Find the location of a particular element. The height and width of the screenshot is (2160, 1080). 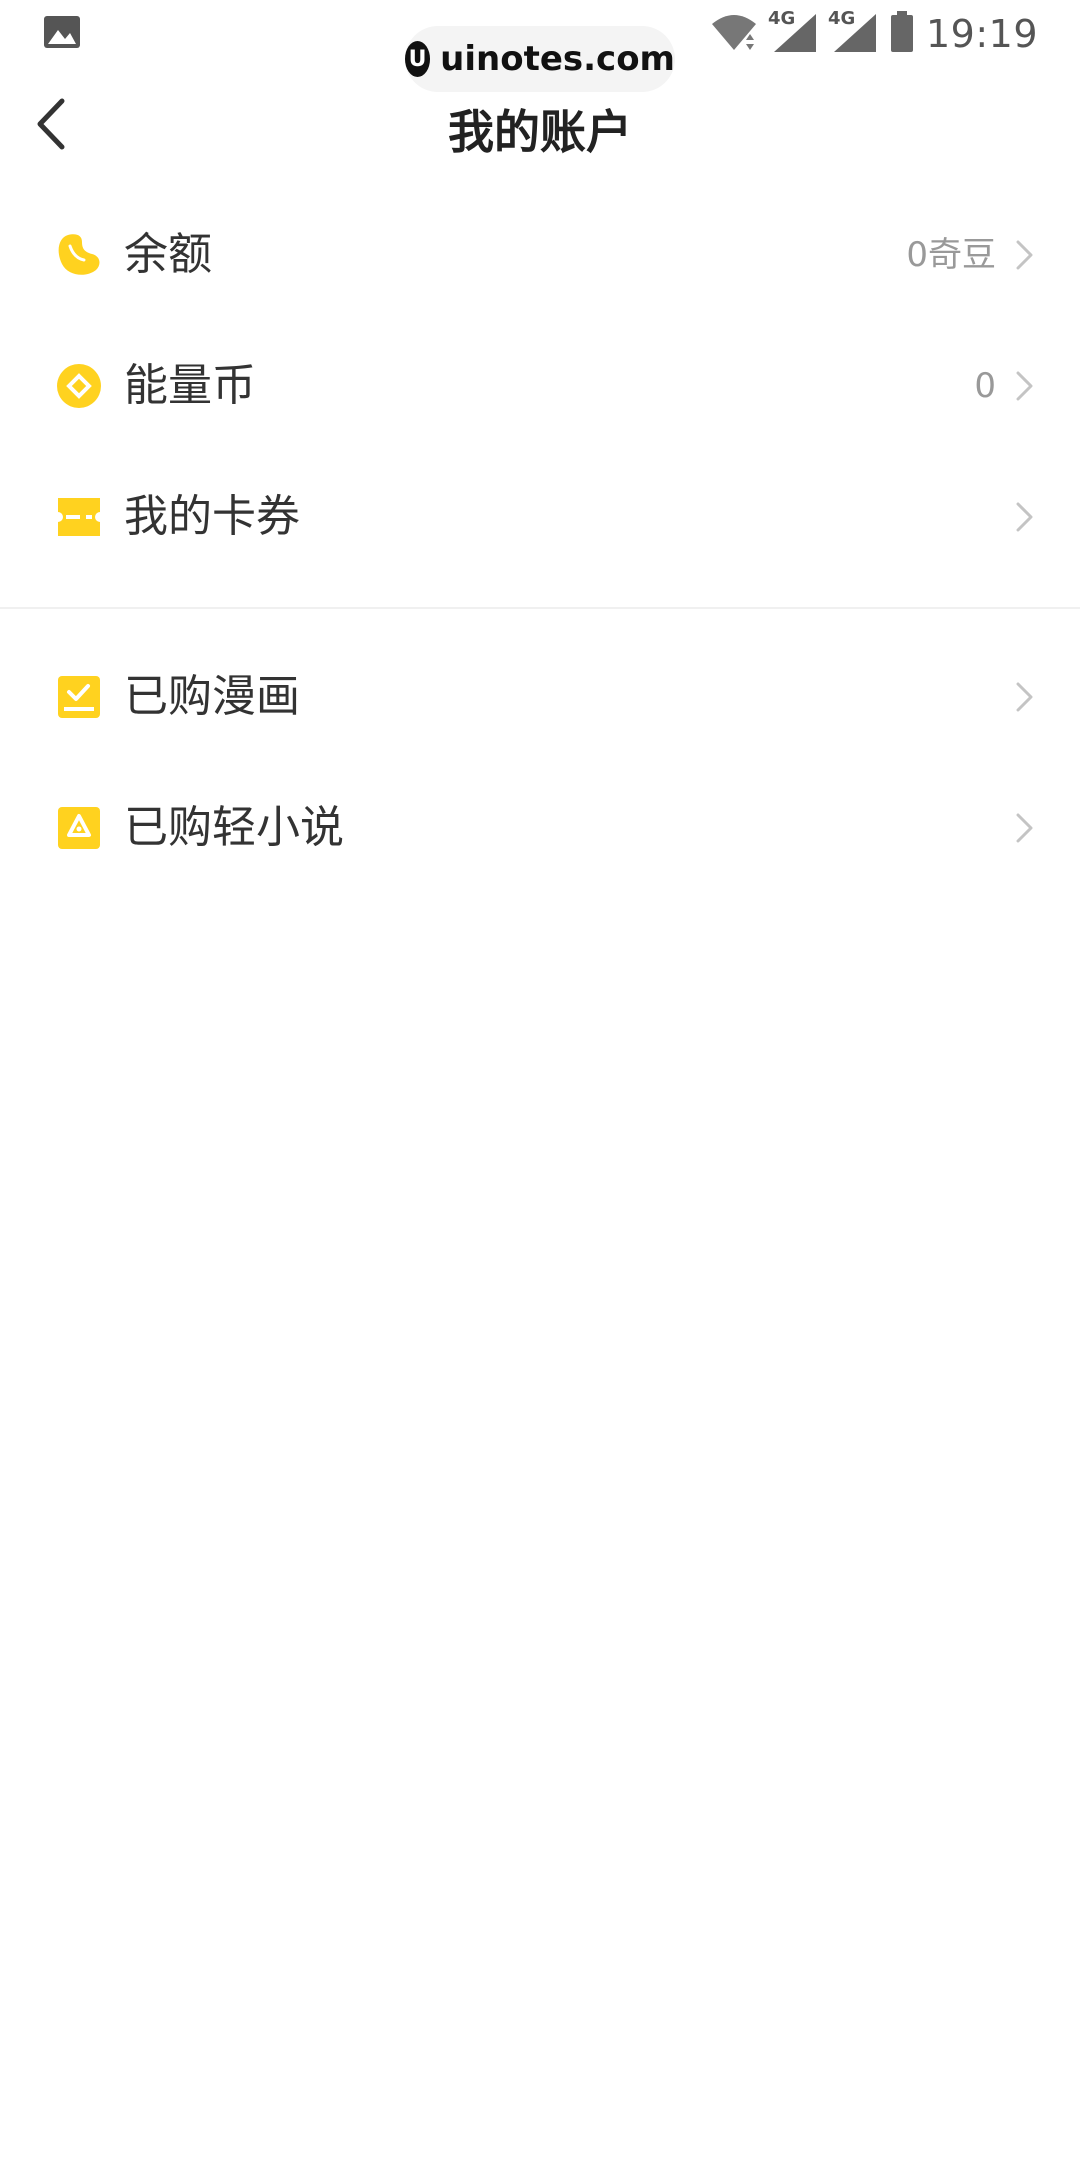

list-item-label: 已购漫画 is located at coordinates (212, 696).